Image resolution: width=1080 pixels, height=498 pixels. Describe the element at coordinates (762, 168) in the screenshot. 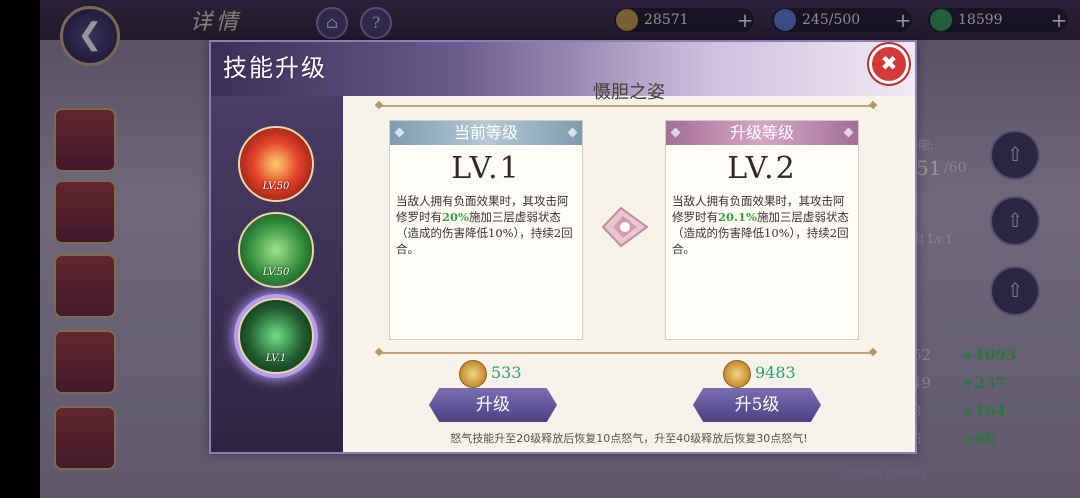

I see `next-level-value: LV.2` at that location.